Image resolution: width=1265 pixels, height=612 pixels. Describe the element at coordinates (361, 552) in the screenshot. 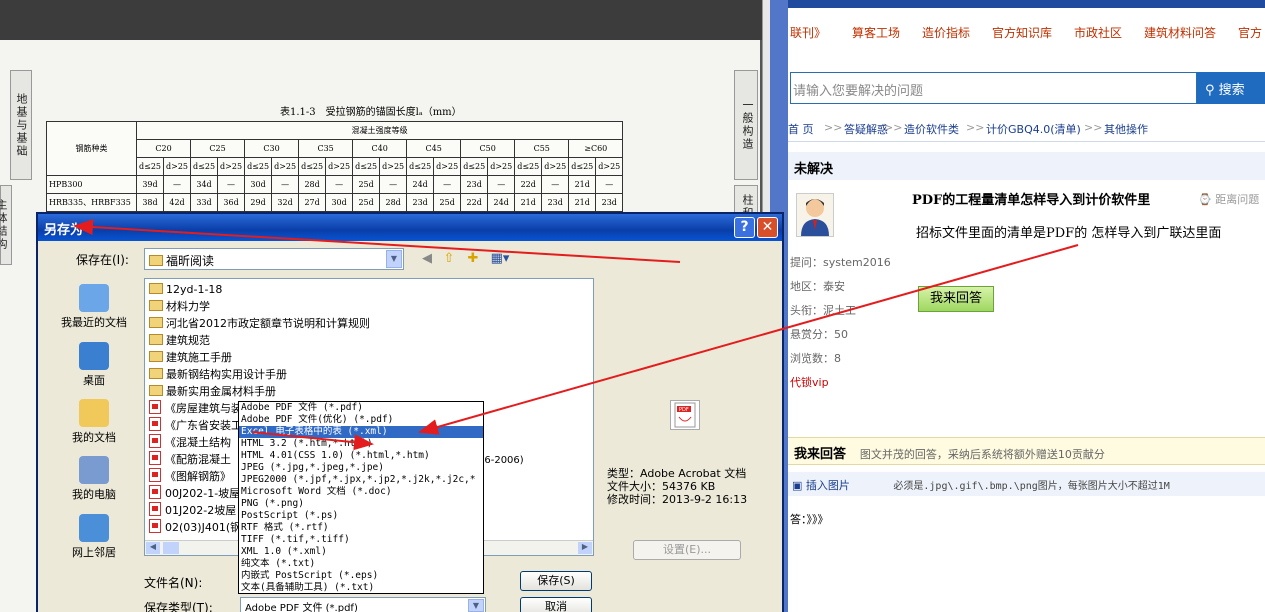

I see `filetype-option: XML 1.0 (*.xml)` at that location.